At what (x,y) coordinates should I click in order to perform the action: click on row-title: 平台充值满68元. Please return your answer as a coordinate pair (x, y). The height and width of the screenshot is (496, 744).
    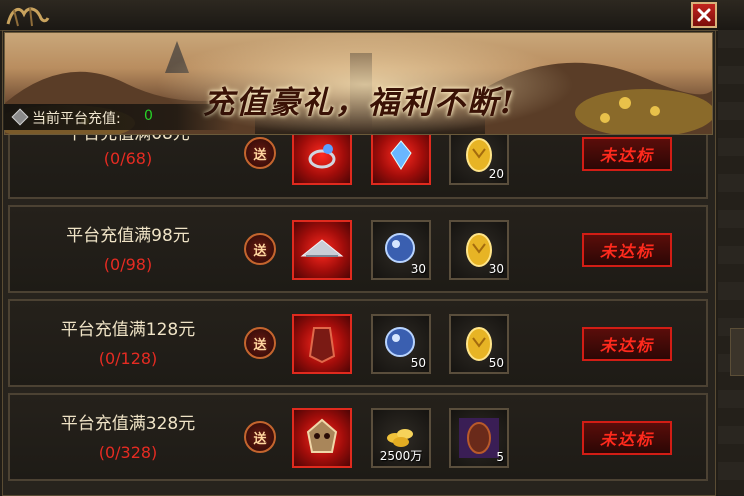
    Looking at the image, I should click on (128, 139).